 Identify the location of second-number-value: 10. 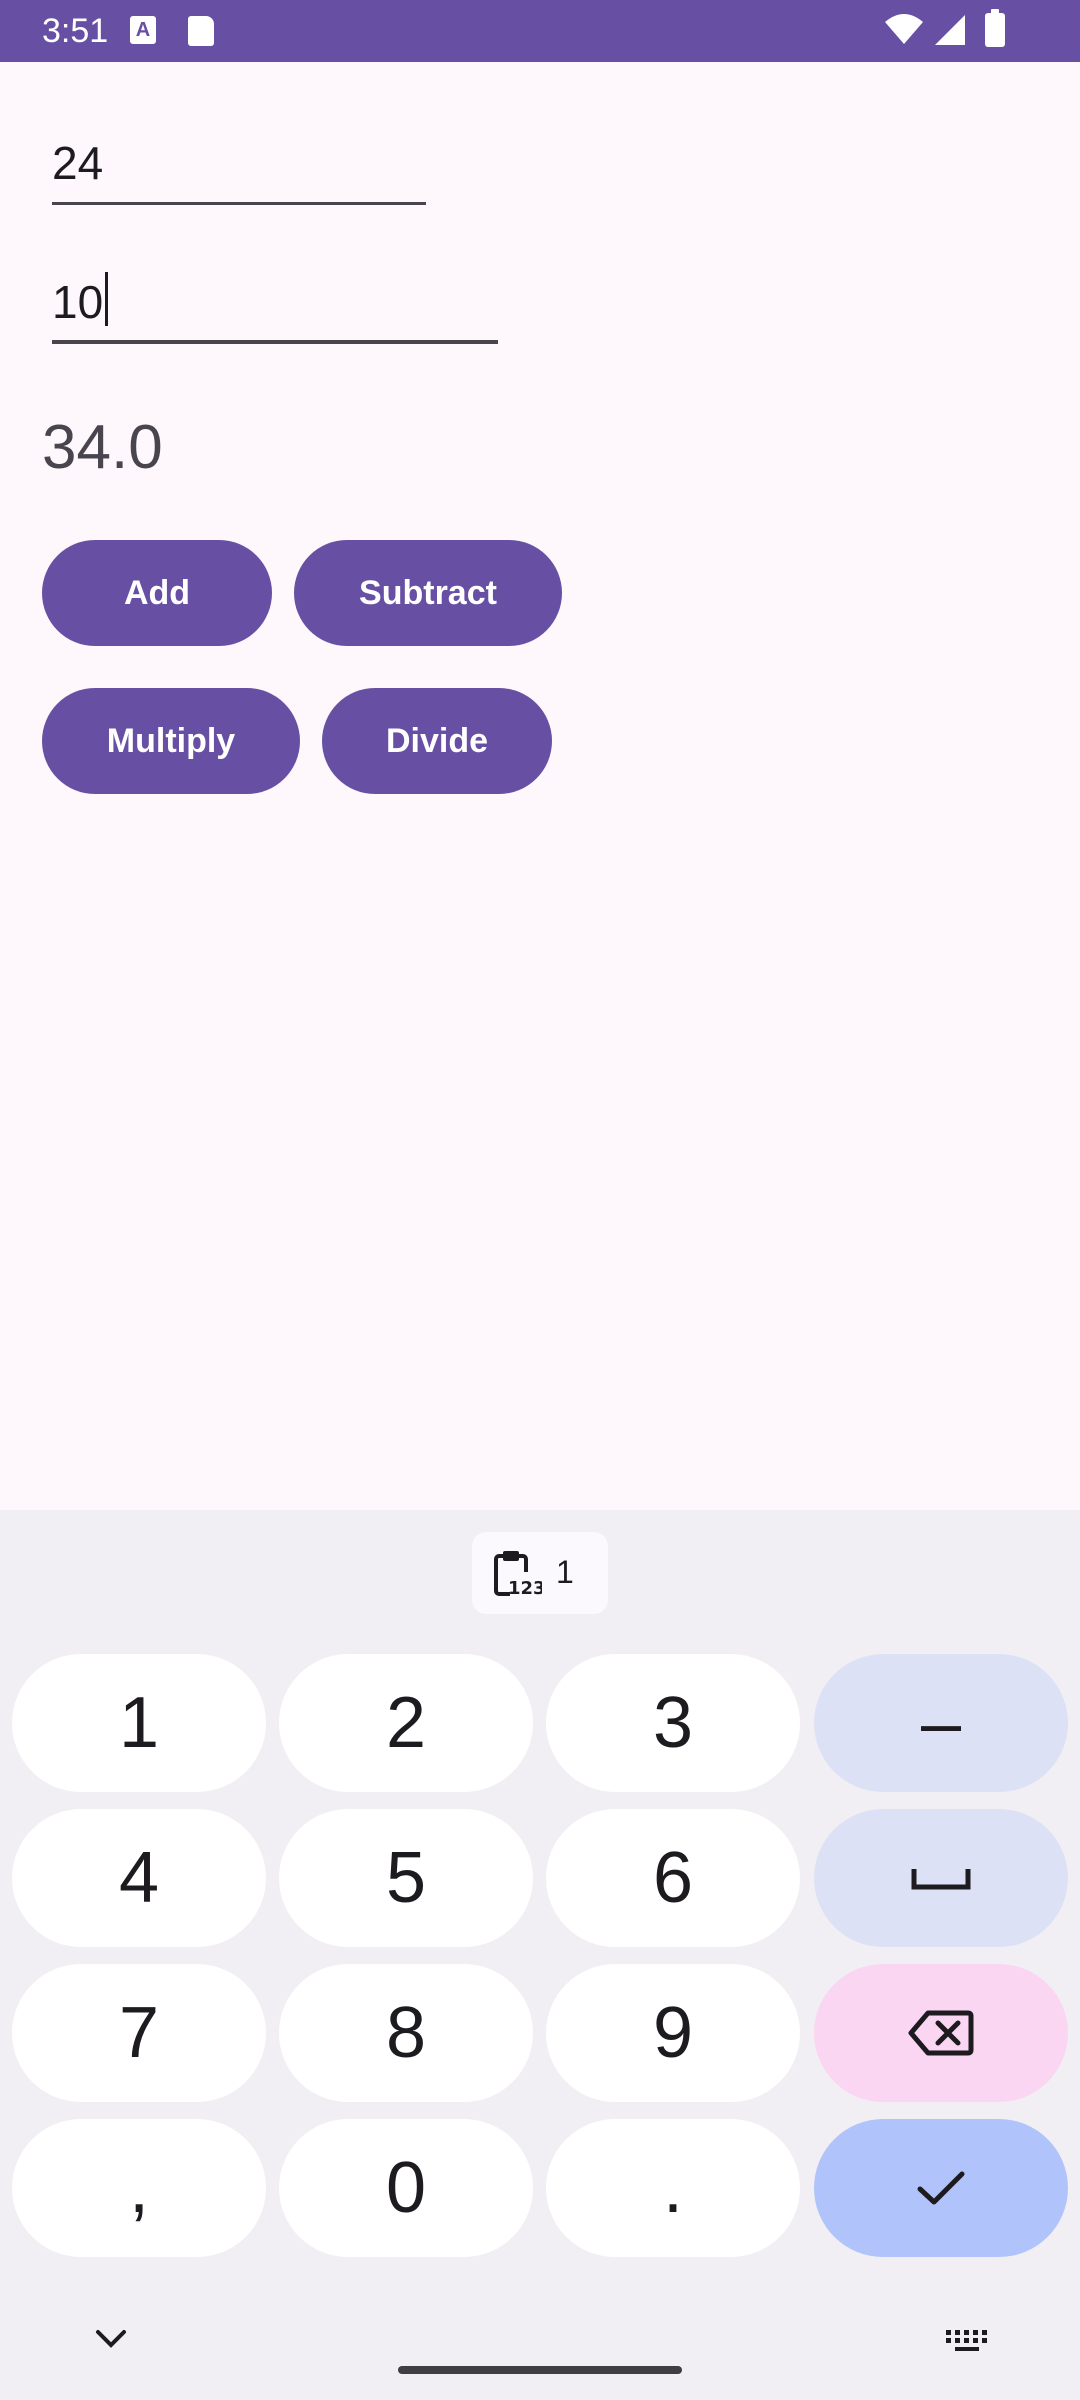
(78, 302).